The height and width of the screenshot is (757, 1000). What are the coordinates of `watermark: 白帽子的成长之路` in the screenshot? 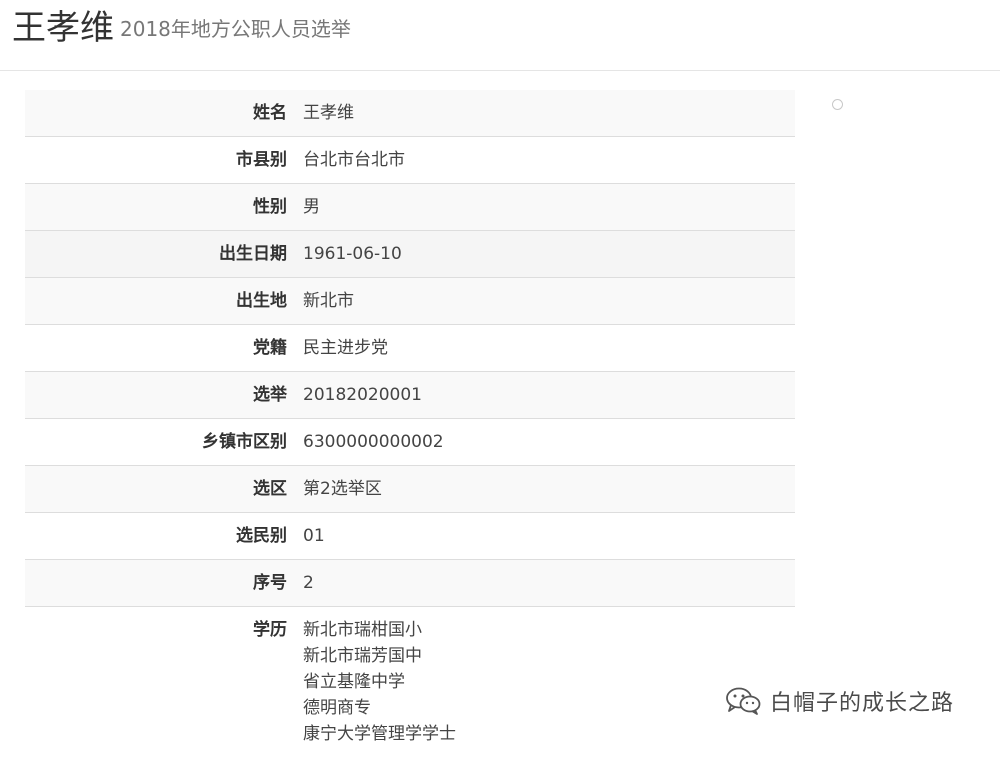 It's located at (839, 701).